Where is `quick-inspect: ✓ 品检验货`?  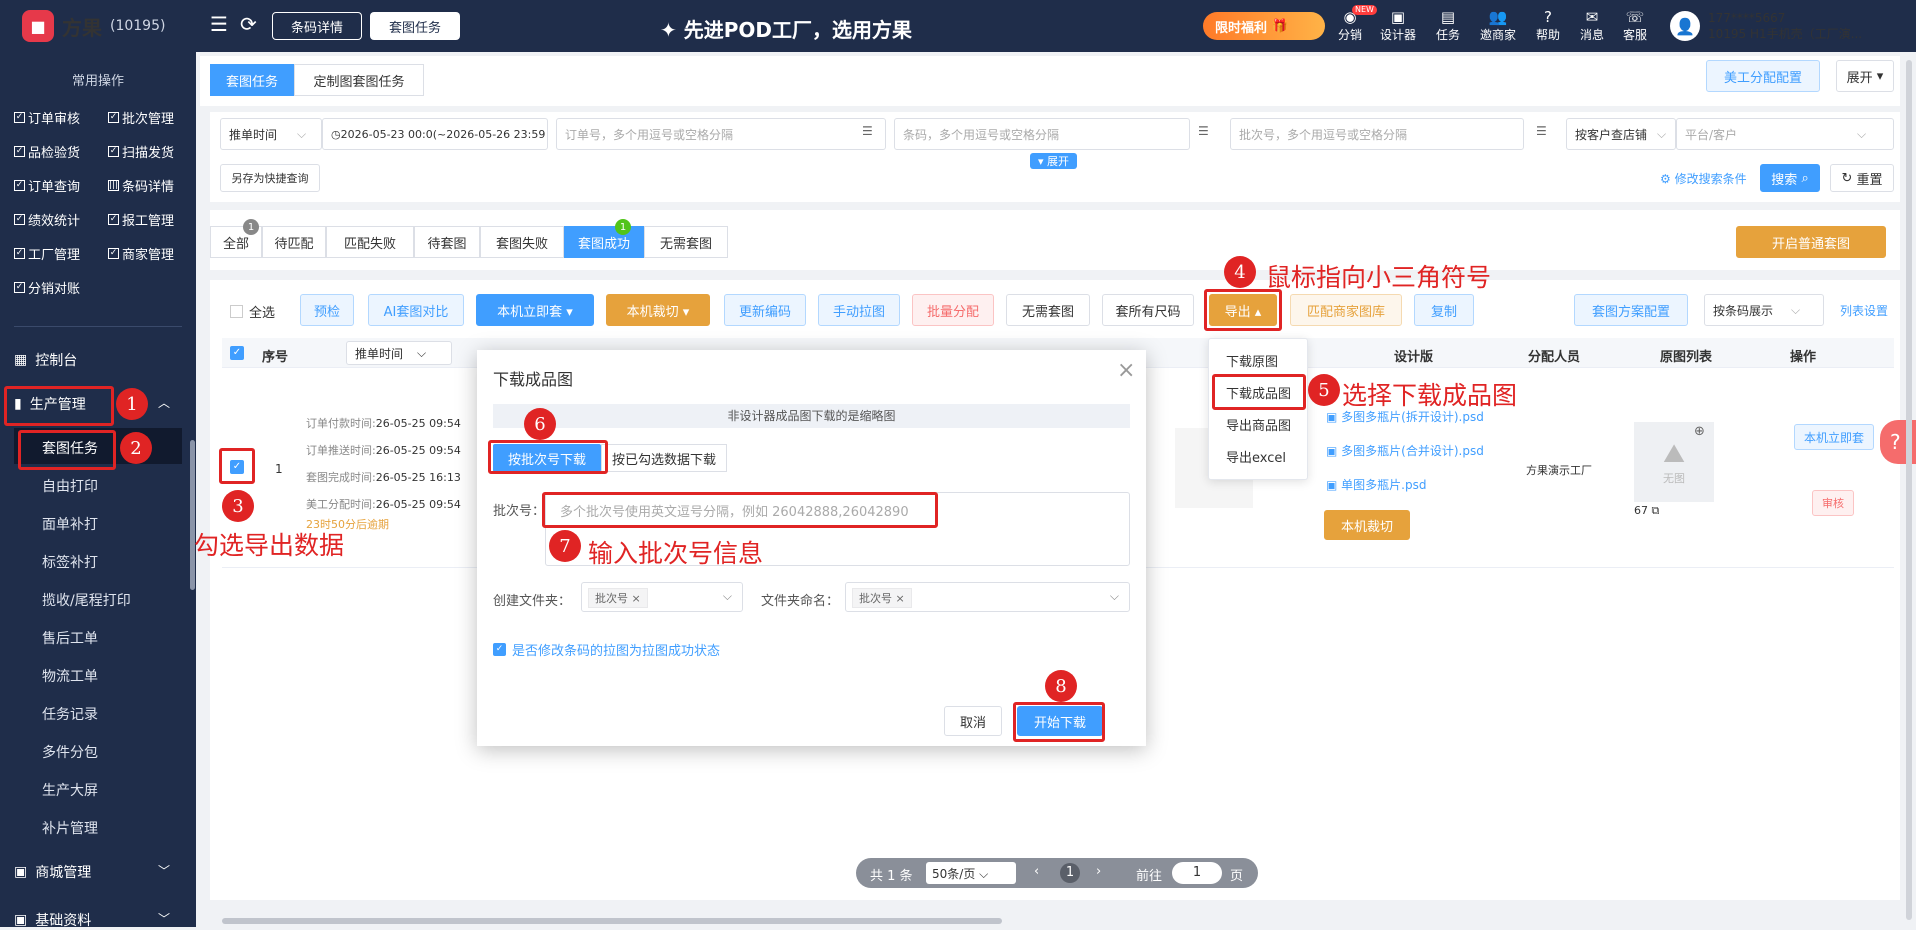
quick-inspect: ✓ 品检验货 is located at coordinates (47, 151).